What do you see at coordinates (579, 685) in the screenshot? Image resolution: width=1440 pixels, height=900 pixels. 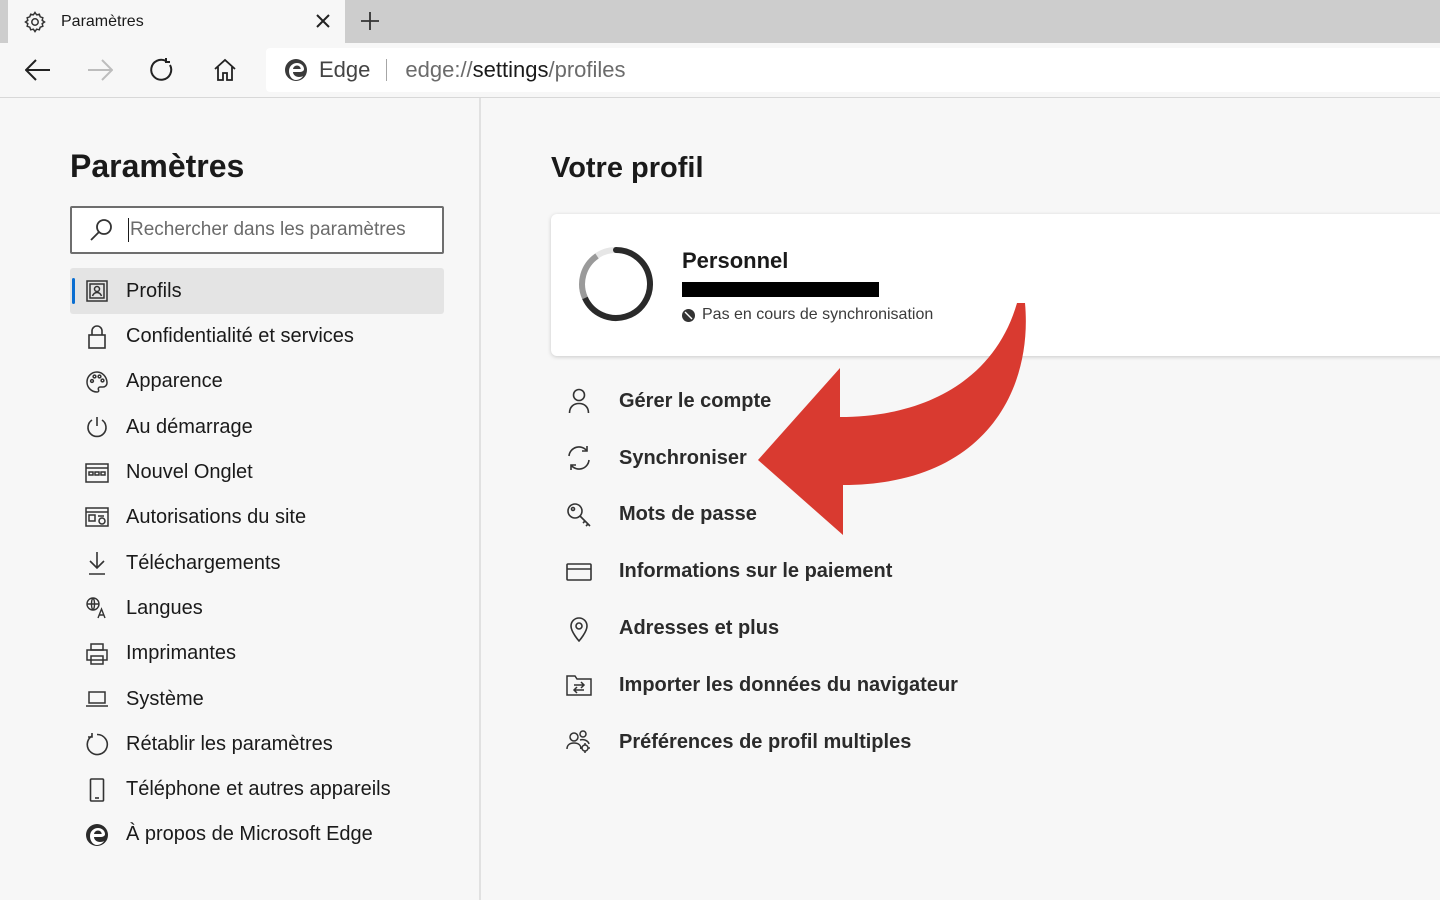 I see `import-icon` at bounding box center [579, 685].